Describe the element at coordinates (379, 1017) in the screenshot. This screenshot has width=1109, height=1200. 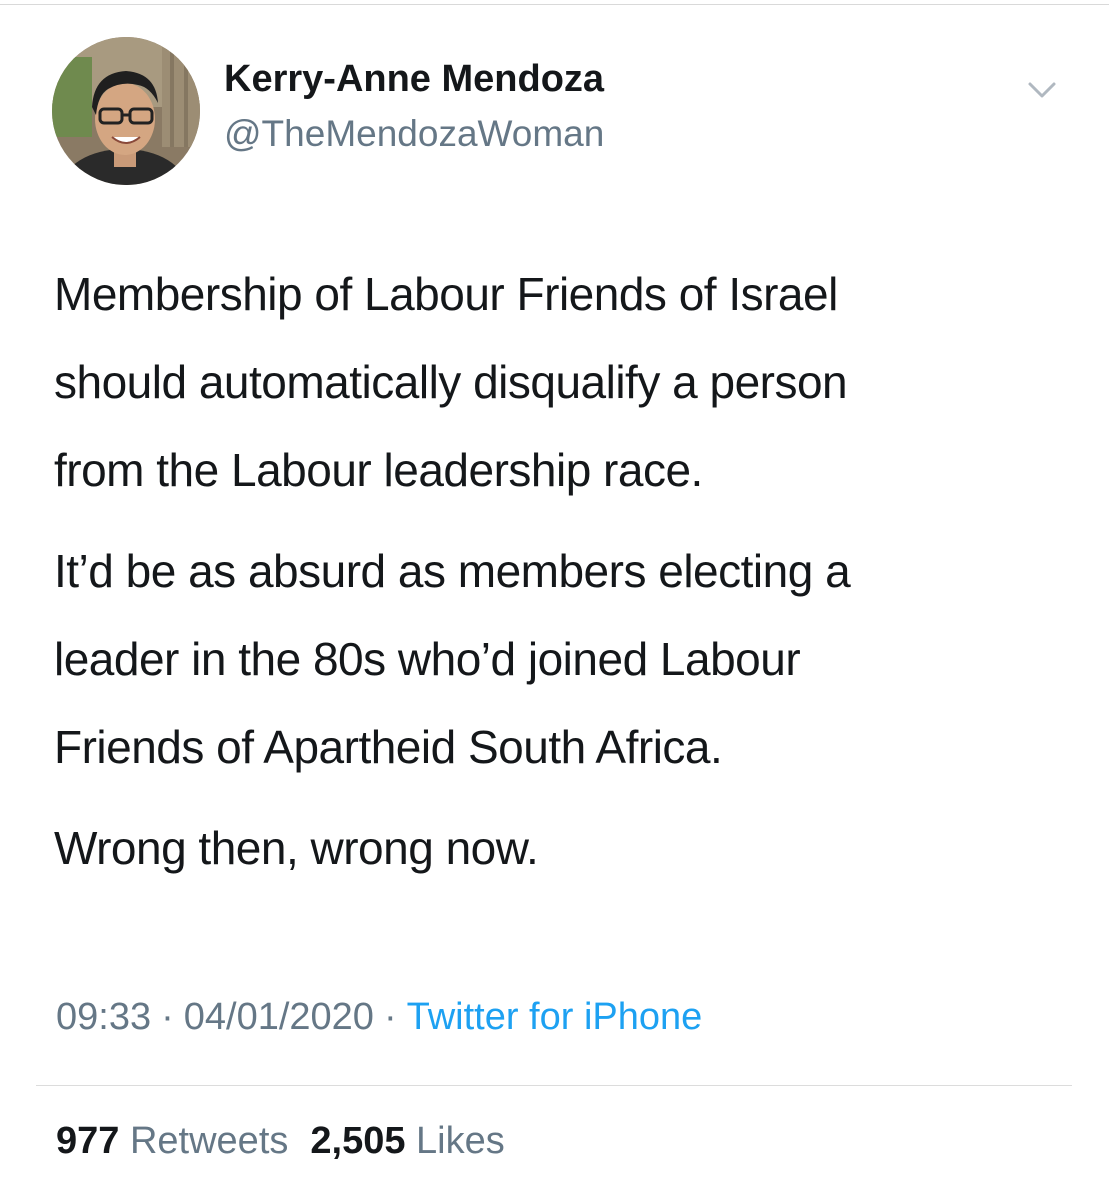
I see `tweet-meta: 09:33 · 04/01/2020 · Twitter for iPhone` at that location.